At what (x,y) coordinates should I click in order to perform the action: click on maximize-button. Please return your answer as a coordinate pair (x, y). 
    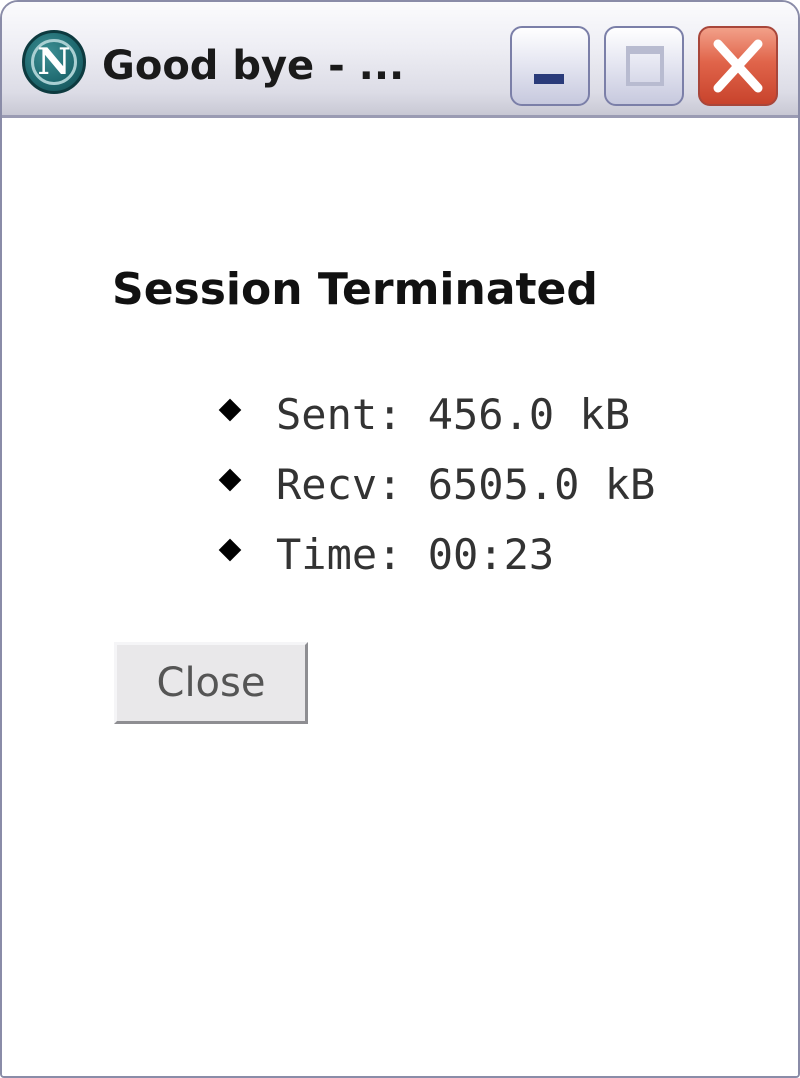
    Looking at the image, I should click on (644, 66).